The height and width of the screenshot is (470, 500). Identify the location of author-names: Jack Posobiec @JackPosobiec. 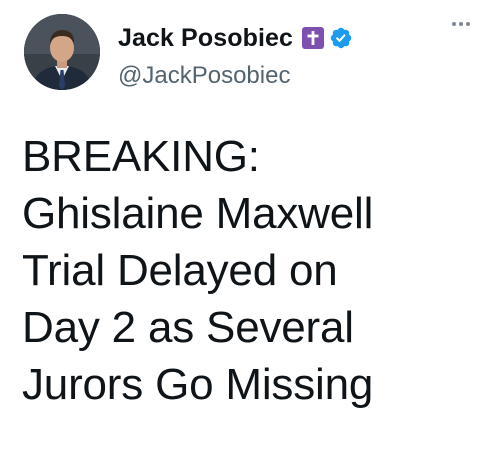
(288, 56).